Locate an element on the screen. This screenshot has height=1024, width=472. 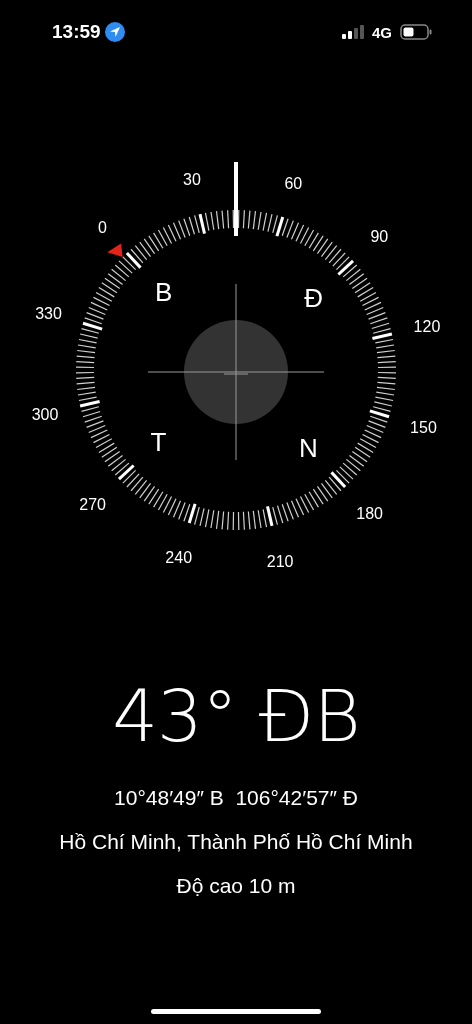
degree-label: 0 is located at coordinates (102, 227).